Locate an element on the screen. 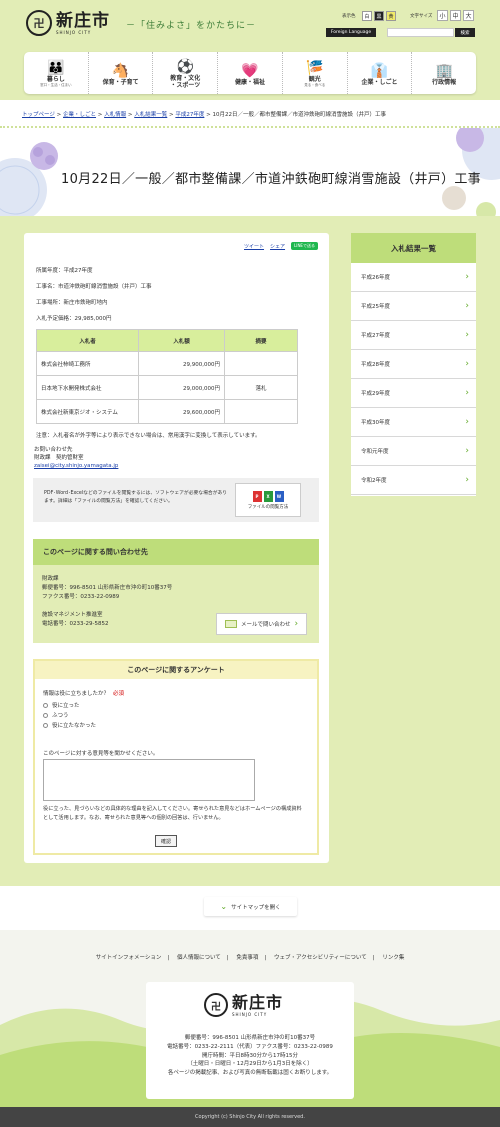 The image size is (500, 1127). nav-health: 💗 健康・福祉 is located at coordinates (250, 73).